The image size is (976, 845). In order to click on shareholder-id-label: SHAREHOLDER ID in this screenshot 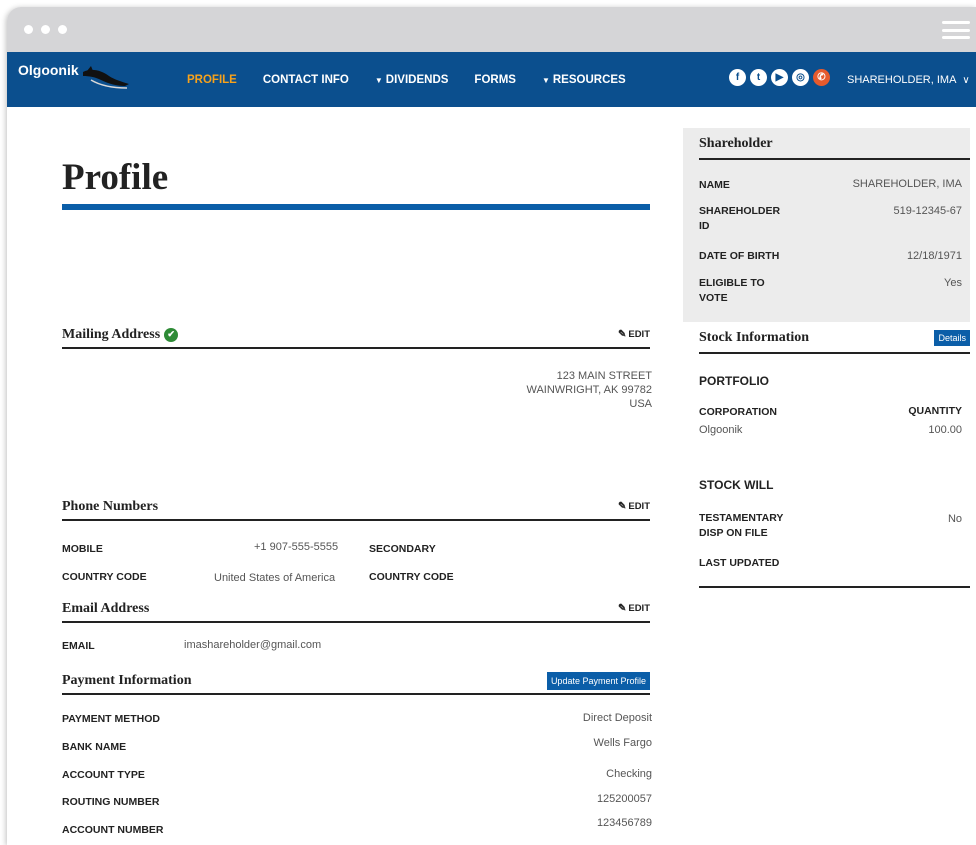, I will do `click(739, 219)`.